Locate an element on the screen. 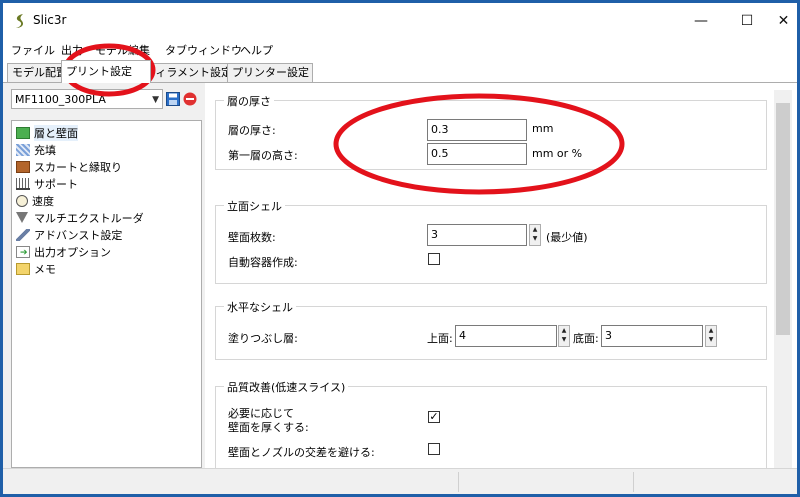 The width and height of the screenshot is (800, 497). group-layer-height: 層の厚さ 層の厚さ: 0.3 mm 第一層の高さ: 0.5 mm or % is located at coordinates (491, 131).